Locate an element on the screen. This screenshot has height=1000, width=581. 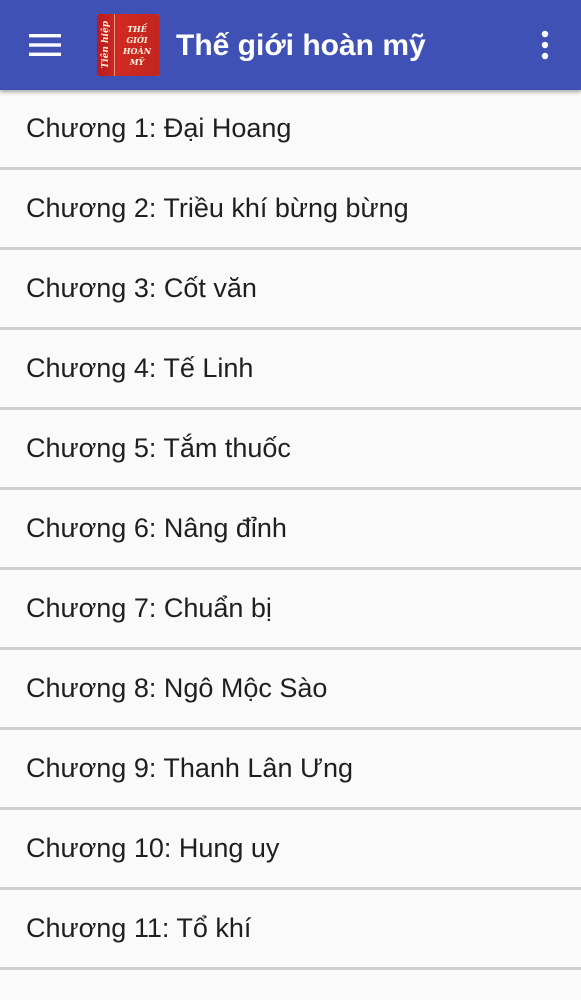
list-item: Chương 4: Tế Linh is located at coordinates (290, 370).